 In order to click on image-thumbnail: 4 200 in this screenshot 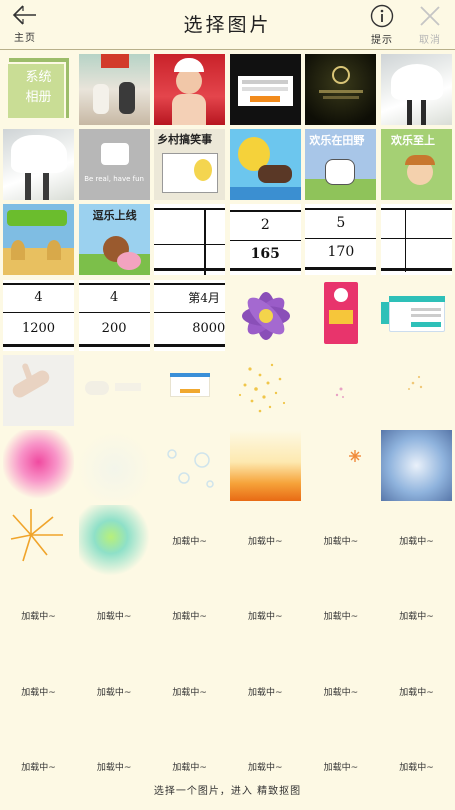, I will do `click(114, 315)`.